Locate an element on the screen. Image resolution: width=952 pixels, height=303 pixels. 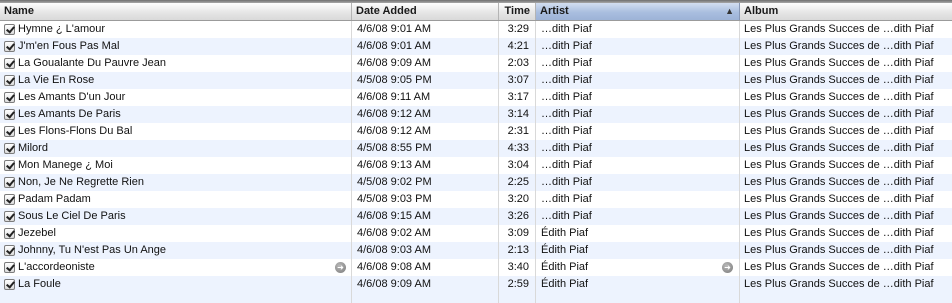
song-name-cell: Les Flons-Flons Du Bal is located at coordinates (176, 131).